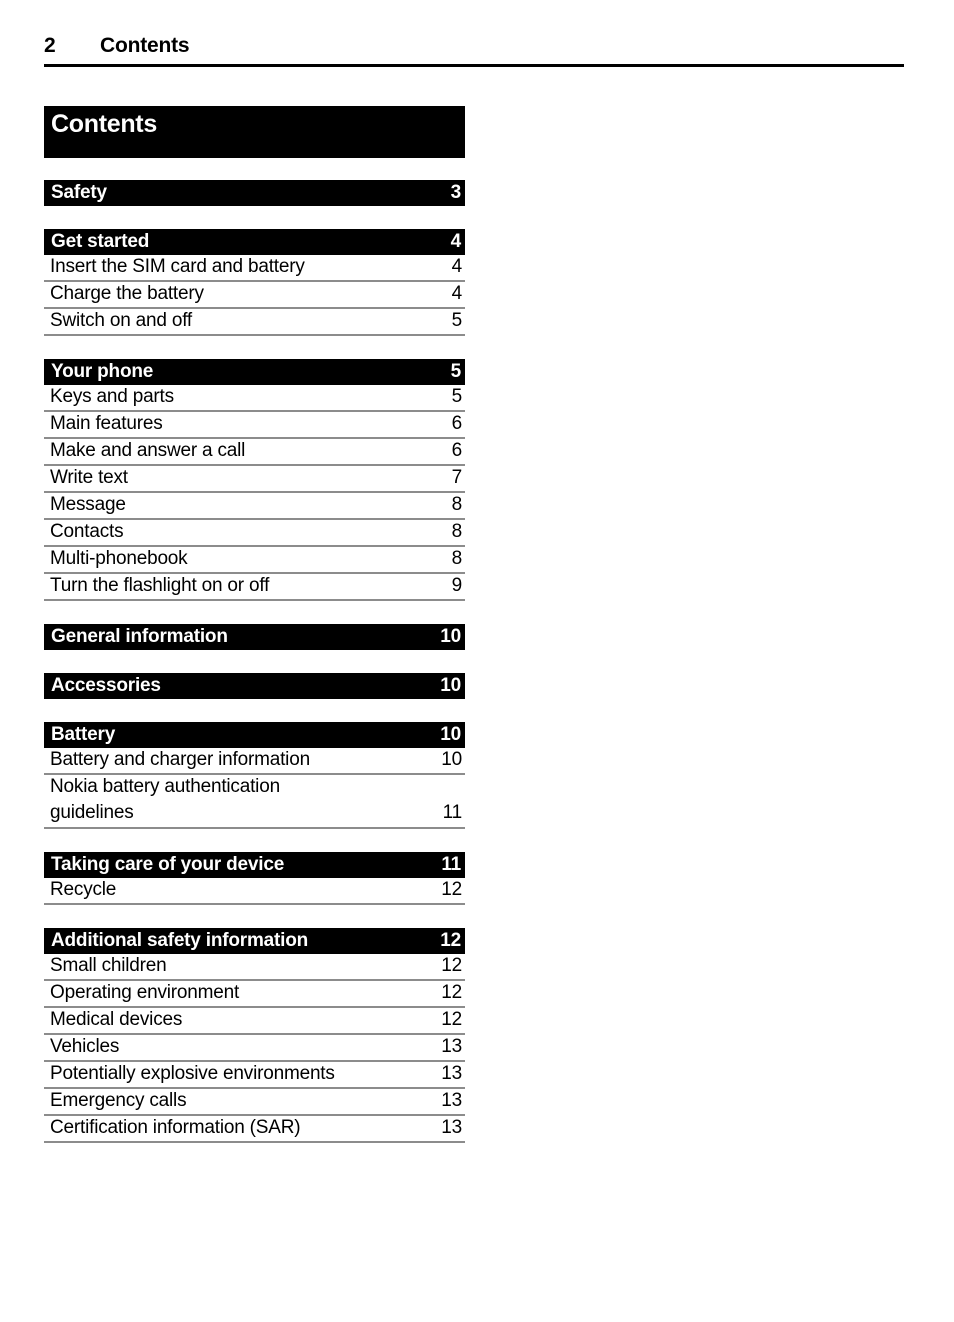  I want to click on toc-chapter: Accessories 10, so click(254, 686).